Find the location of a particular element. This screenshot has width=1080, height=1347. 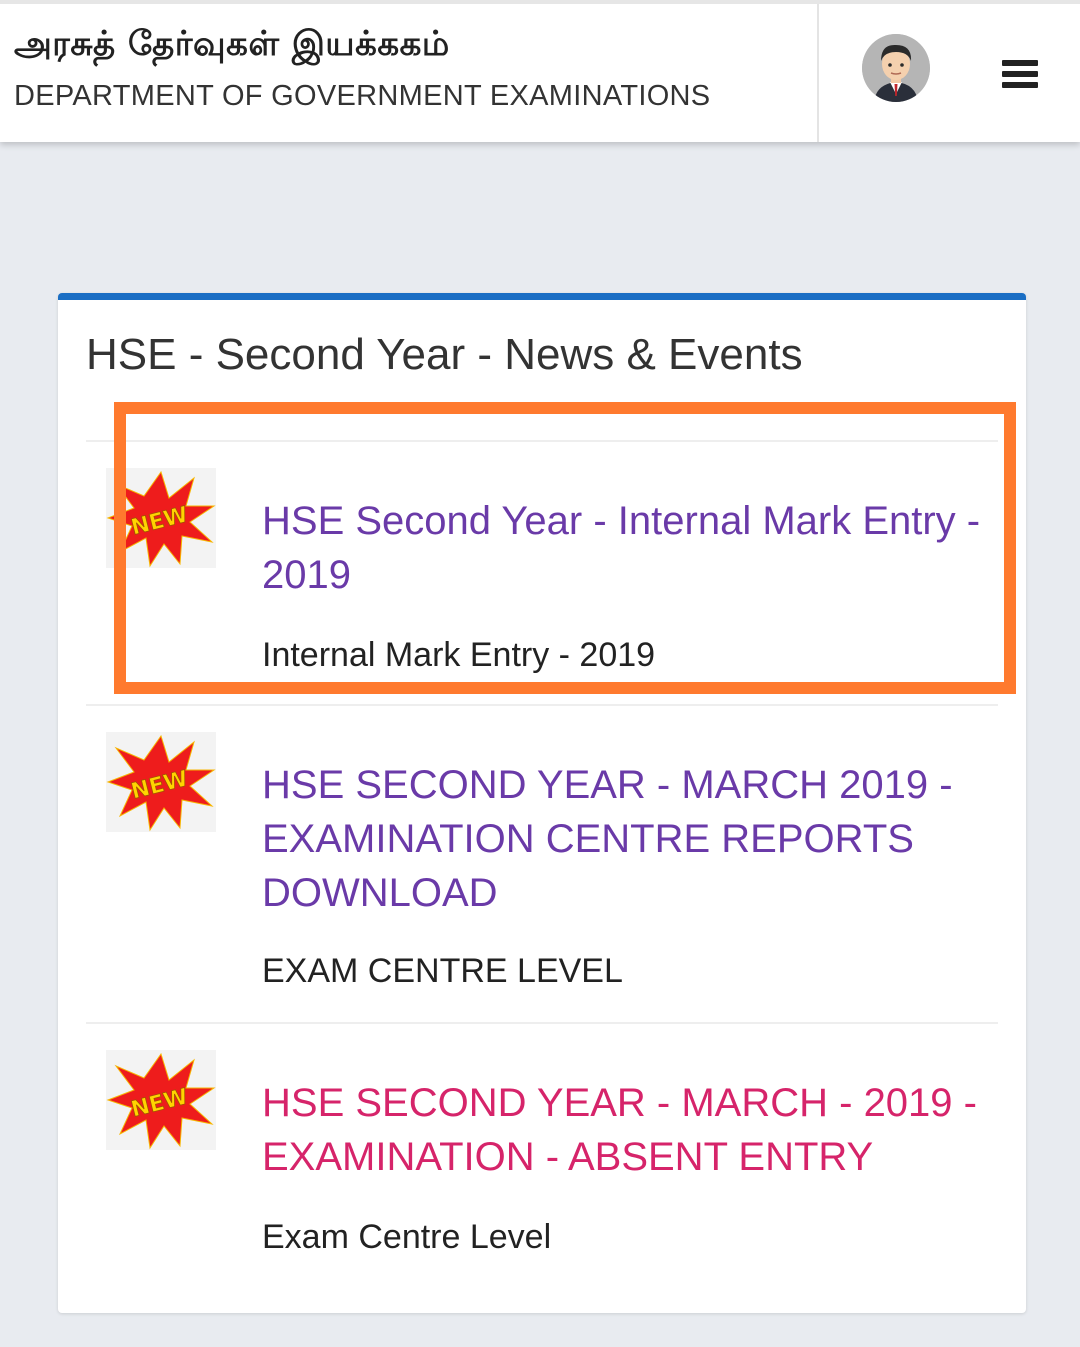

hamburger-menu-icon is located at coordinates (1020, 76).